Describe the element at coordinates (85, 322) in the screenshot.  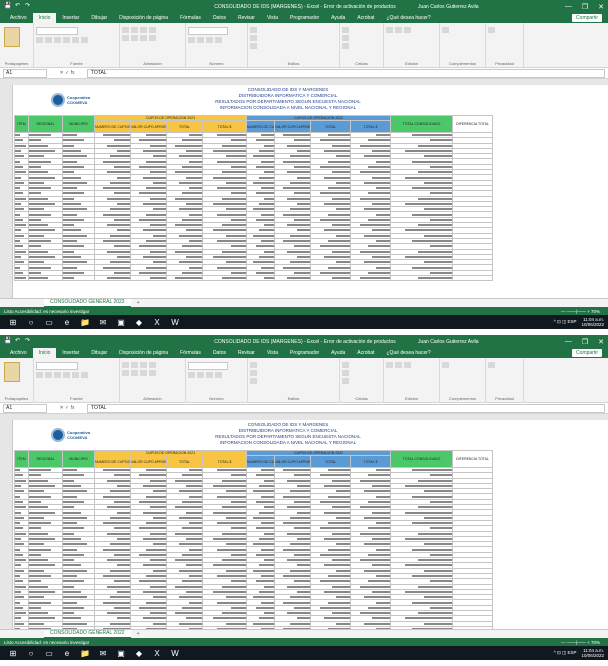
I see `taskbar-app-icon: 📁` at that location.